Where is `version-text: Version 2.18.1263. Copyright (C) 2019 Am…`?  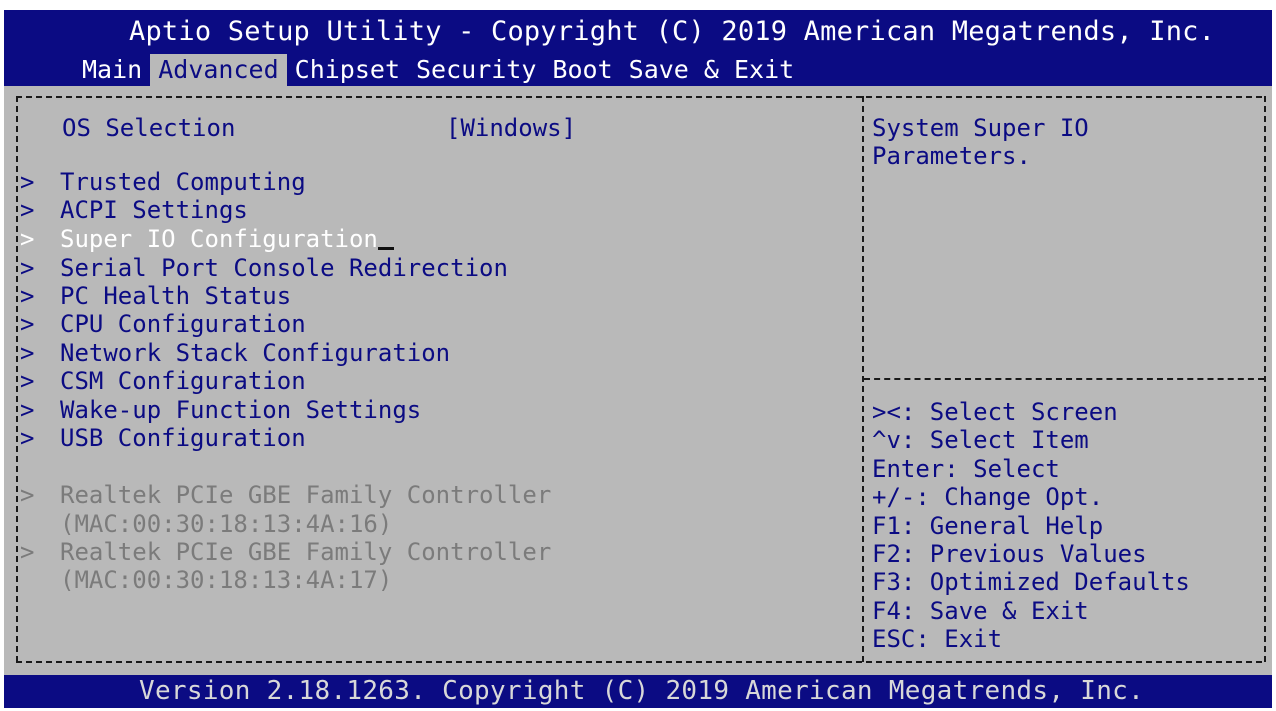 version-text: Version 2.18.1263. Copyright (C) 2019 Am… is located at coordinates (642, 691).